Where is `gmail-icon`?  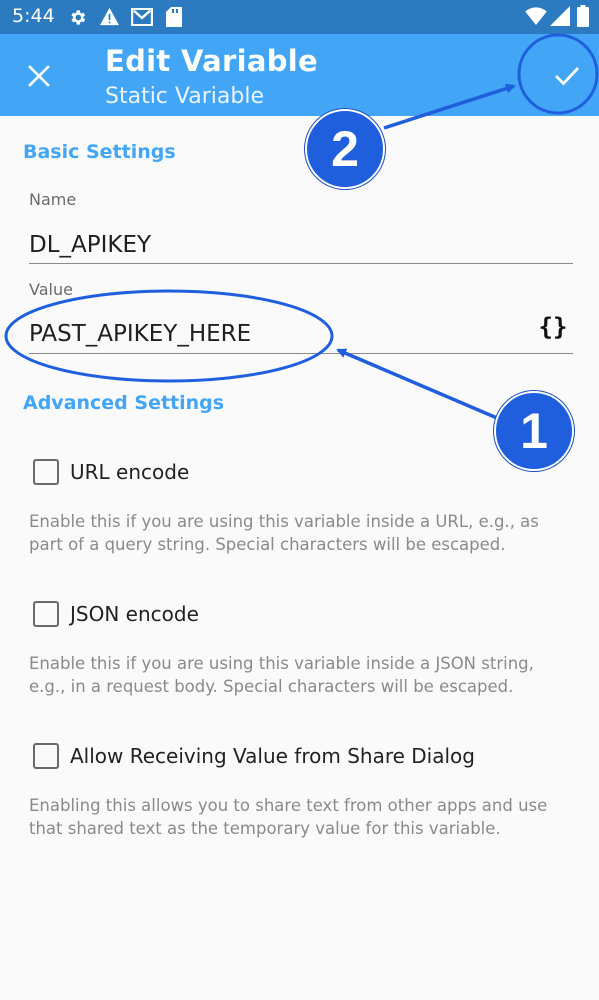 gmail-icon is located at coordinates (142, 17).